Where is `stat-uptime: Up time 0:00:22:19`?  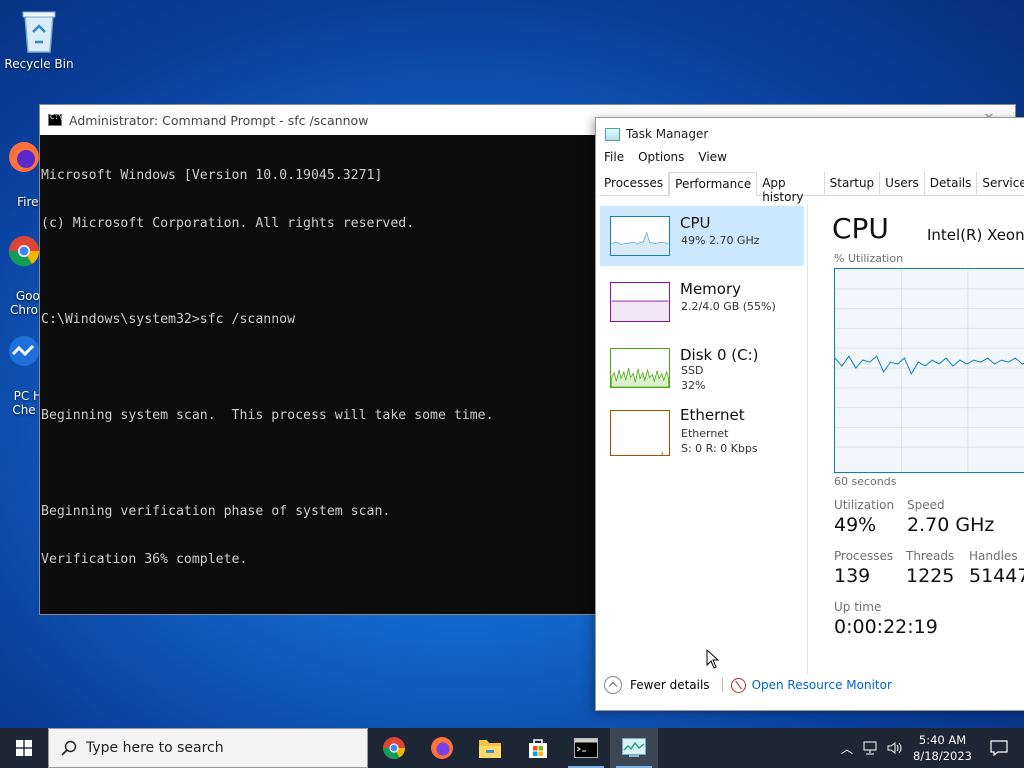
stat-uptime: Up time 0:00:22:19 is located at coordinates (886, 619).